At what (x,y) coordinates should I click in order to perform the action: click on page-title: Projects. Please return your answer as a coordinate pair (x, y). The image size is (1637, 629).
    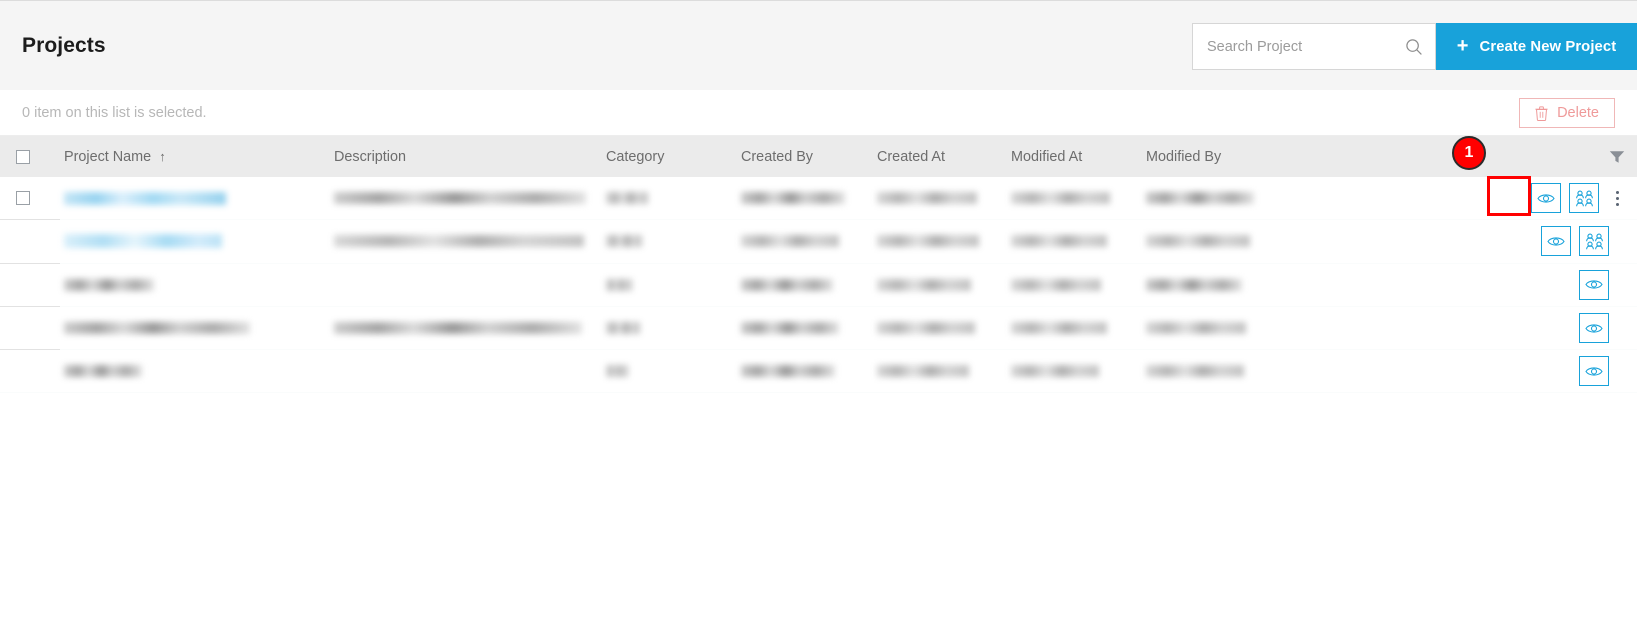
    Looking at the image, I should click on (64, 45).